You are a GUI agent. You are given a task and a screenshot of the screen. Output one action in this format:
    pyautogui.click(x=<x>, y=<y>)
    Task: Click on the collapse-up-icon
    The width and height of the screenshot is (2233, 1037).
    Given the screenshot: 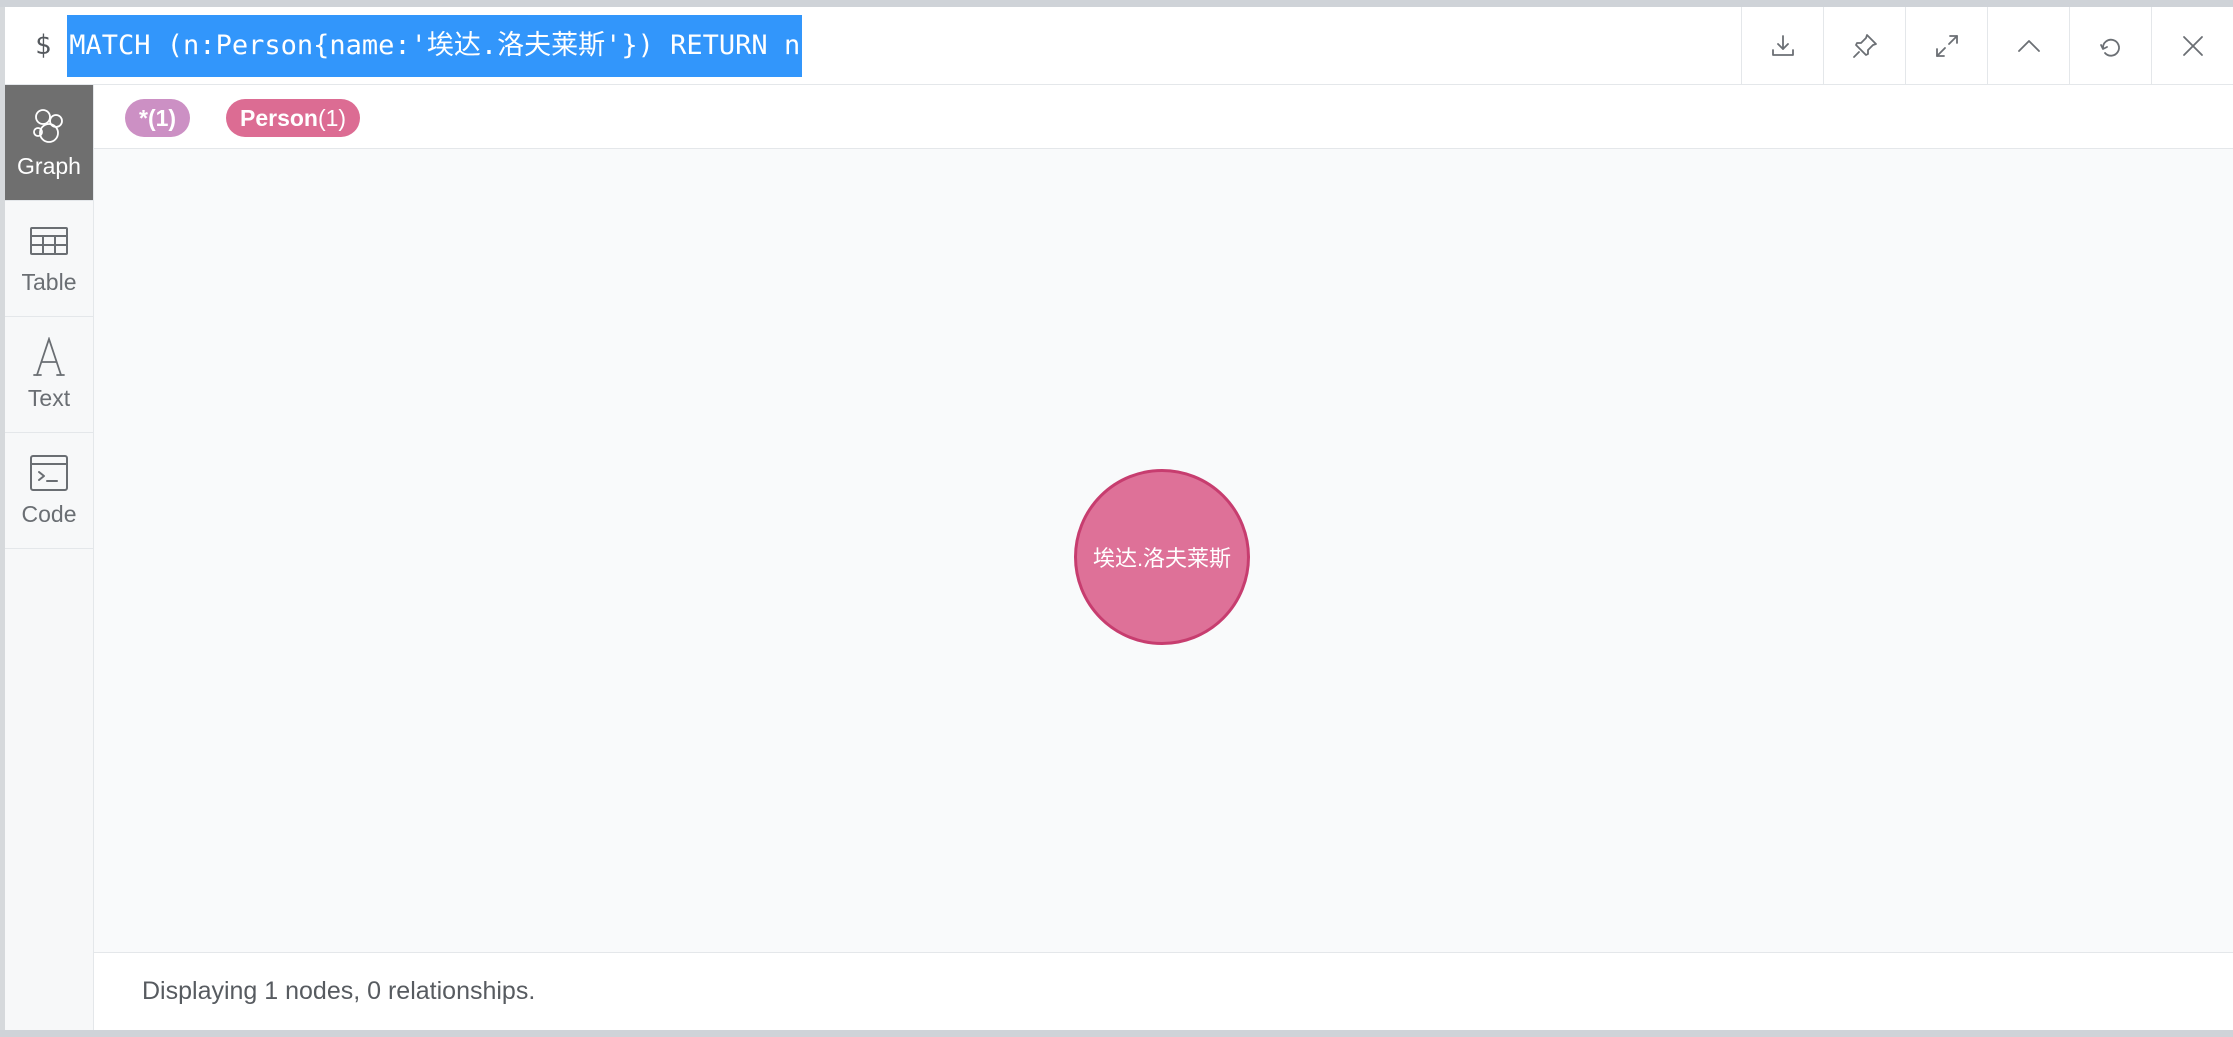 What is the action you would take?
    pyautogui.click(x=2028, y=45)
    